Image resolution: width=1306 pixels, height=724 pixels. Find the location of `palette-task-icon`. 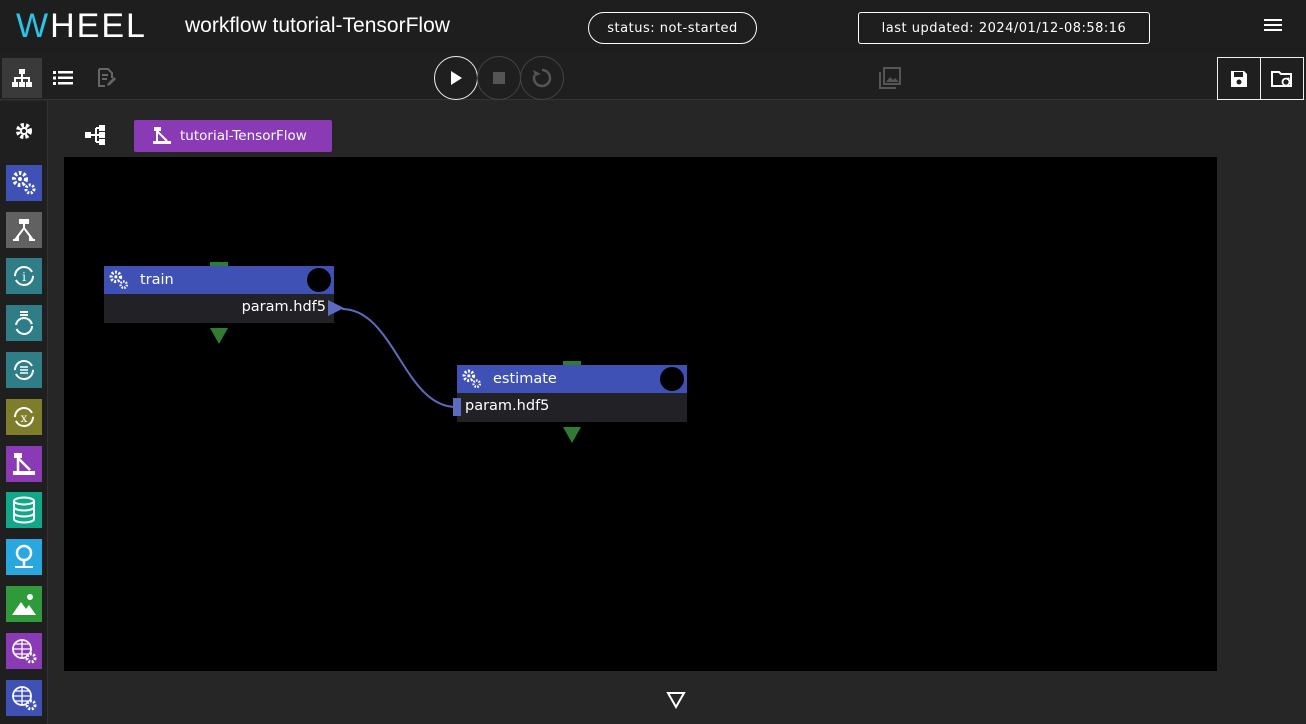

palette-task-icon is located at coordinates (24, 183).